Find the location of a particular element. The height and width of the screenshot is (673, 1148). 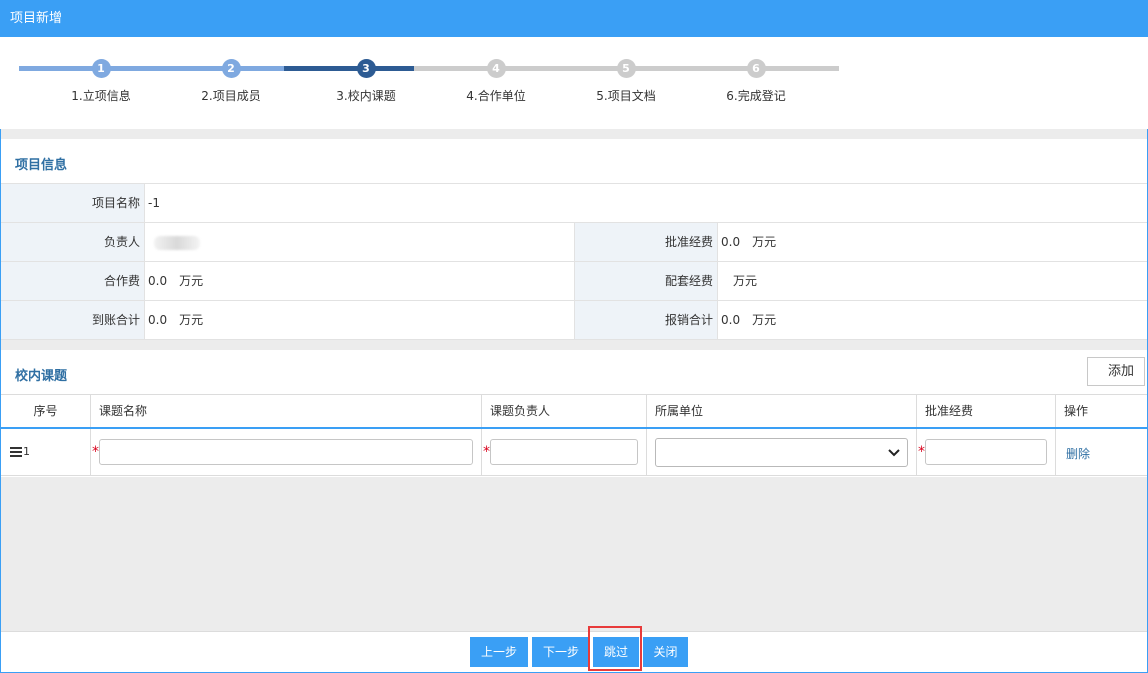

footer-bar: 上一步 下一步 跳过 关闭 is located at coordinates (574, 651).